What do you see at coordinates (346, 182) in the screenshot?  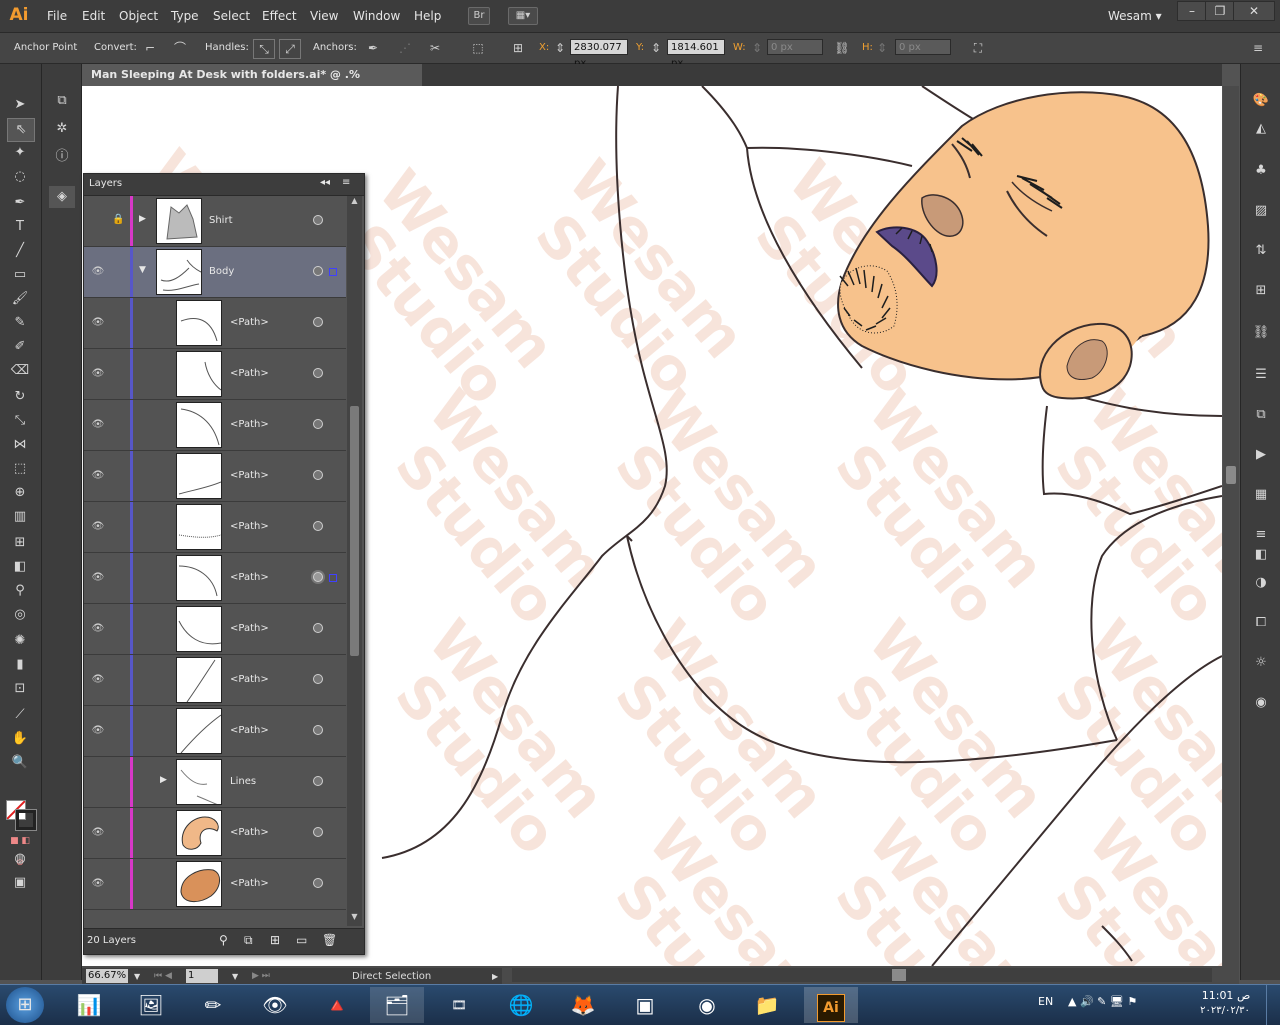 I see `layers-menu-icon: ≡` at bounding box center [346, 182].